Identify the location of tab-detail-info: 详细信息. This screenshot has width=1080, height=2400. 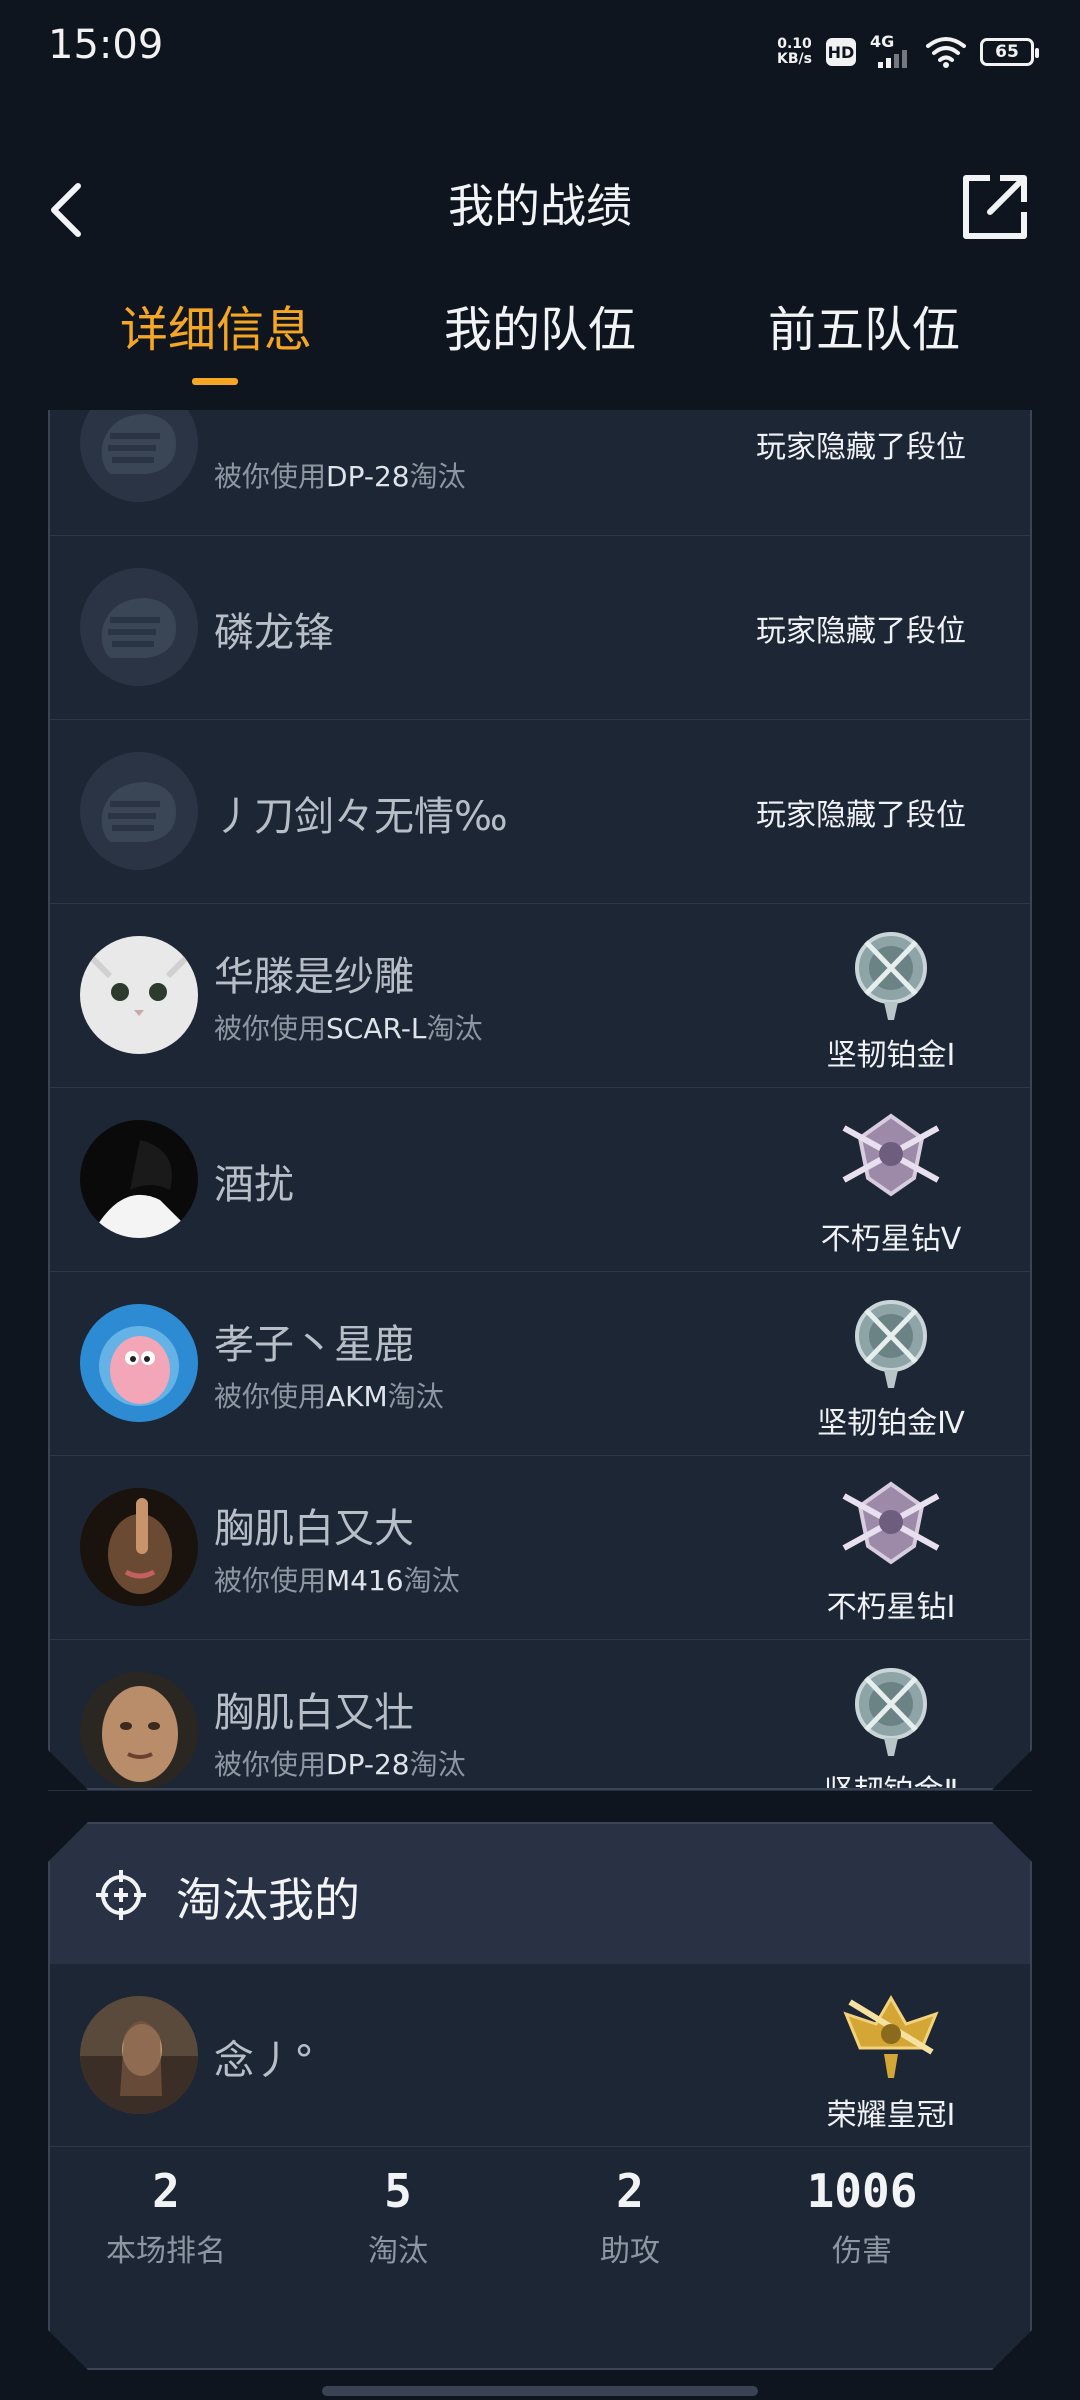
(216, 325).